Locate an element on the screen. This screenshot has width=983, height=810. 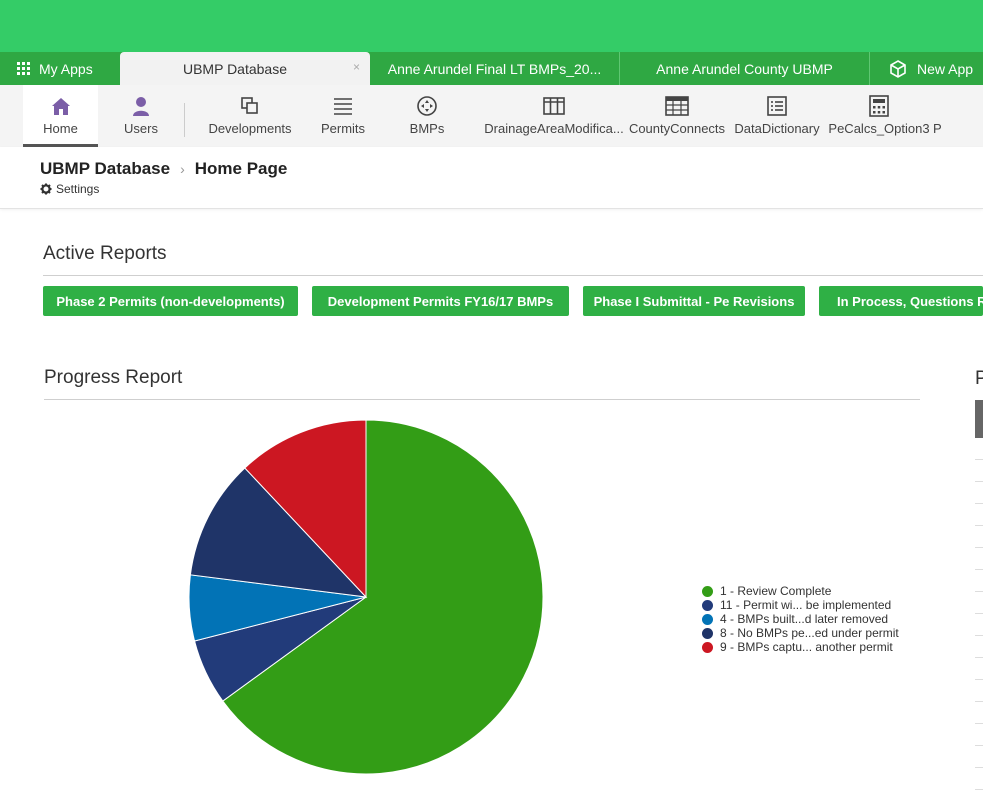
legend-item: 9 - BMPs captu... another permit is located at coordinates (800, 647).